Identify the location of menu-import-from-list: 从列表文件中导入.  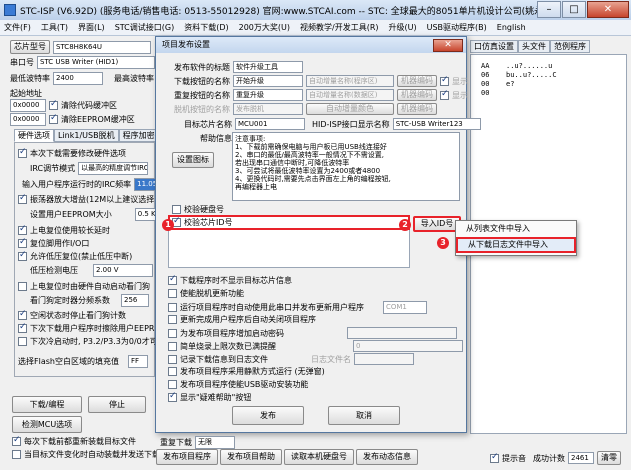
(516, 229).